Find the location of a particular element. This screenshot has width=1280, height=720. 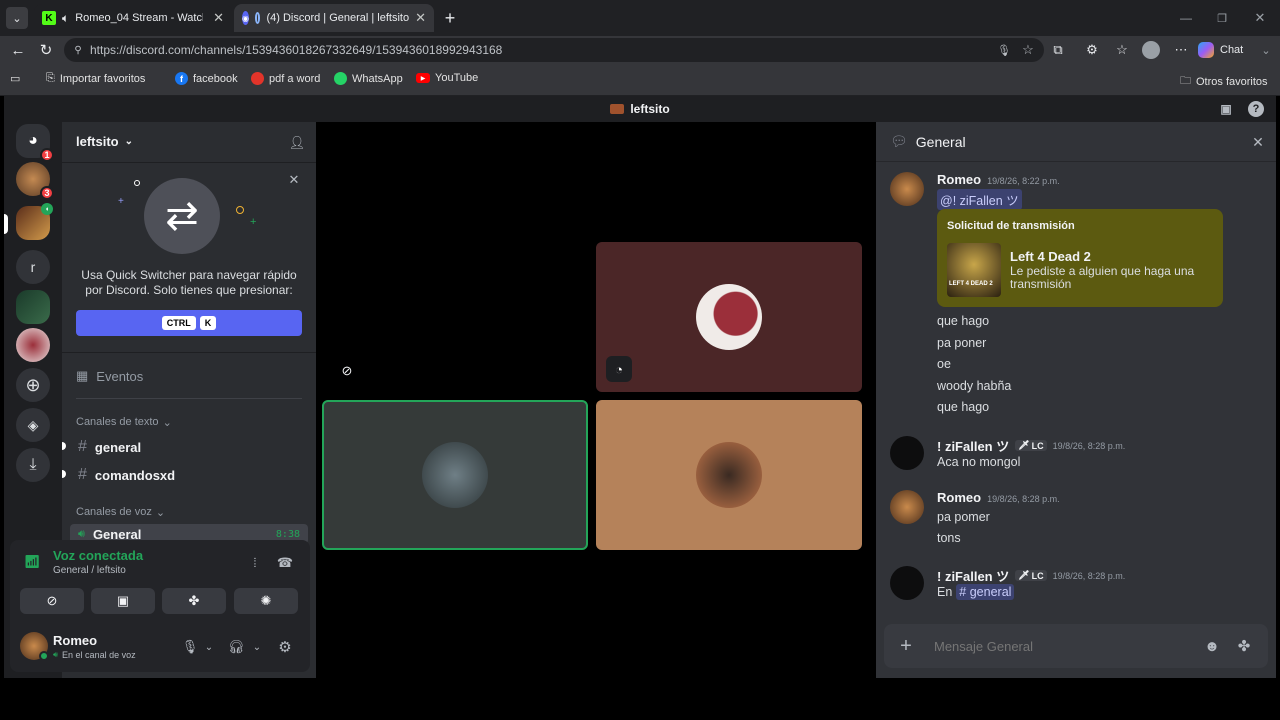

tab-list-button: ⌄ is located at coordinates (17, 18).